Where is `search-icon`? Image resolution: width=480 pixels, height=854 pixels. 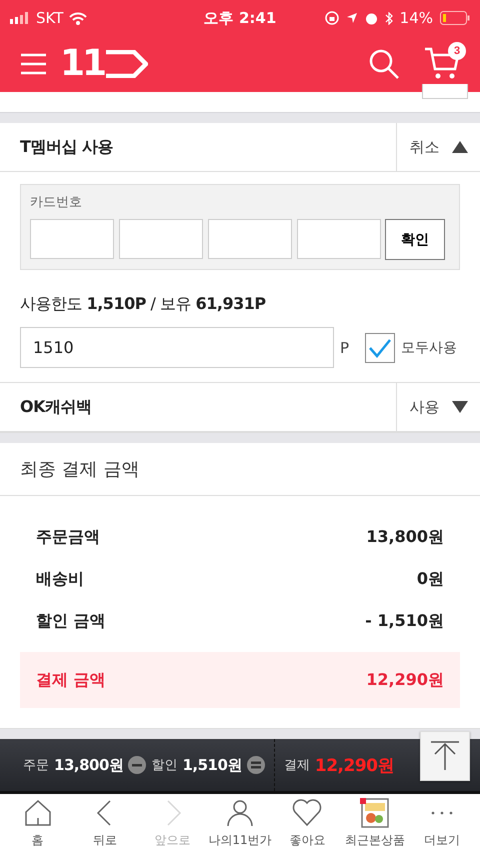
search-icon is located at coordinates (384, 64).